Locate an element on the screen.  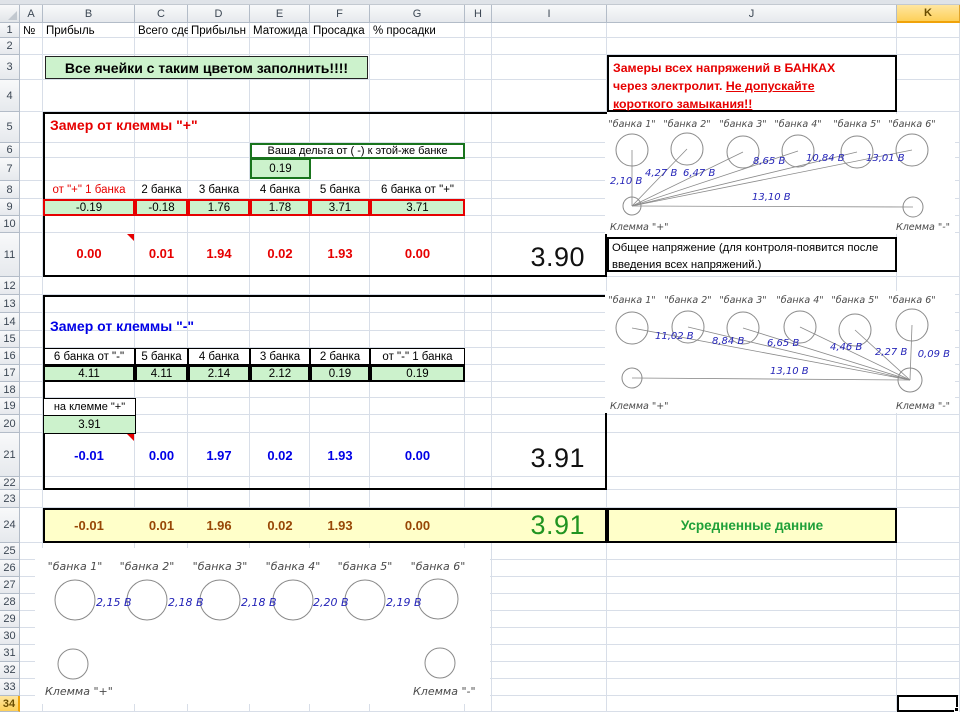
instruction-cell: Все ячейки с таким цветом заполнить!!!! is located at coordinates (206, 67).